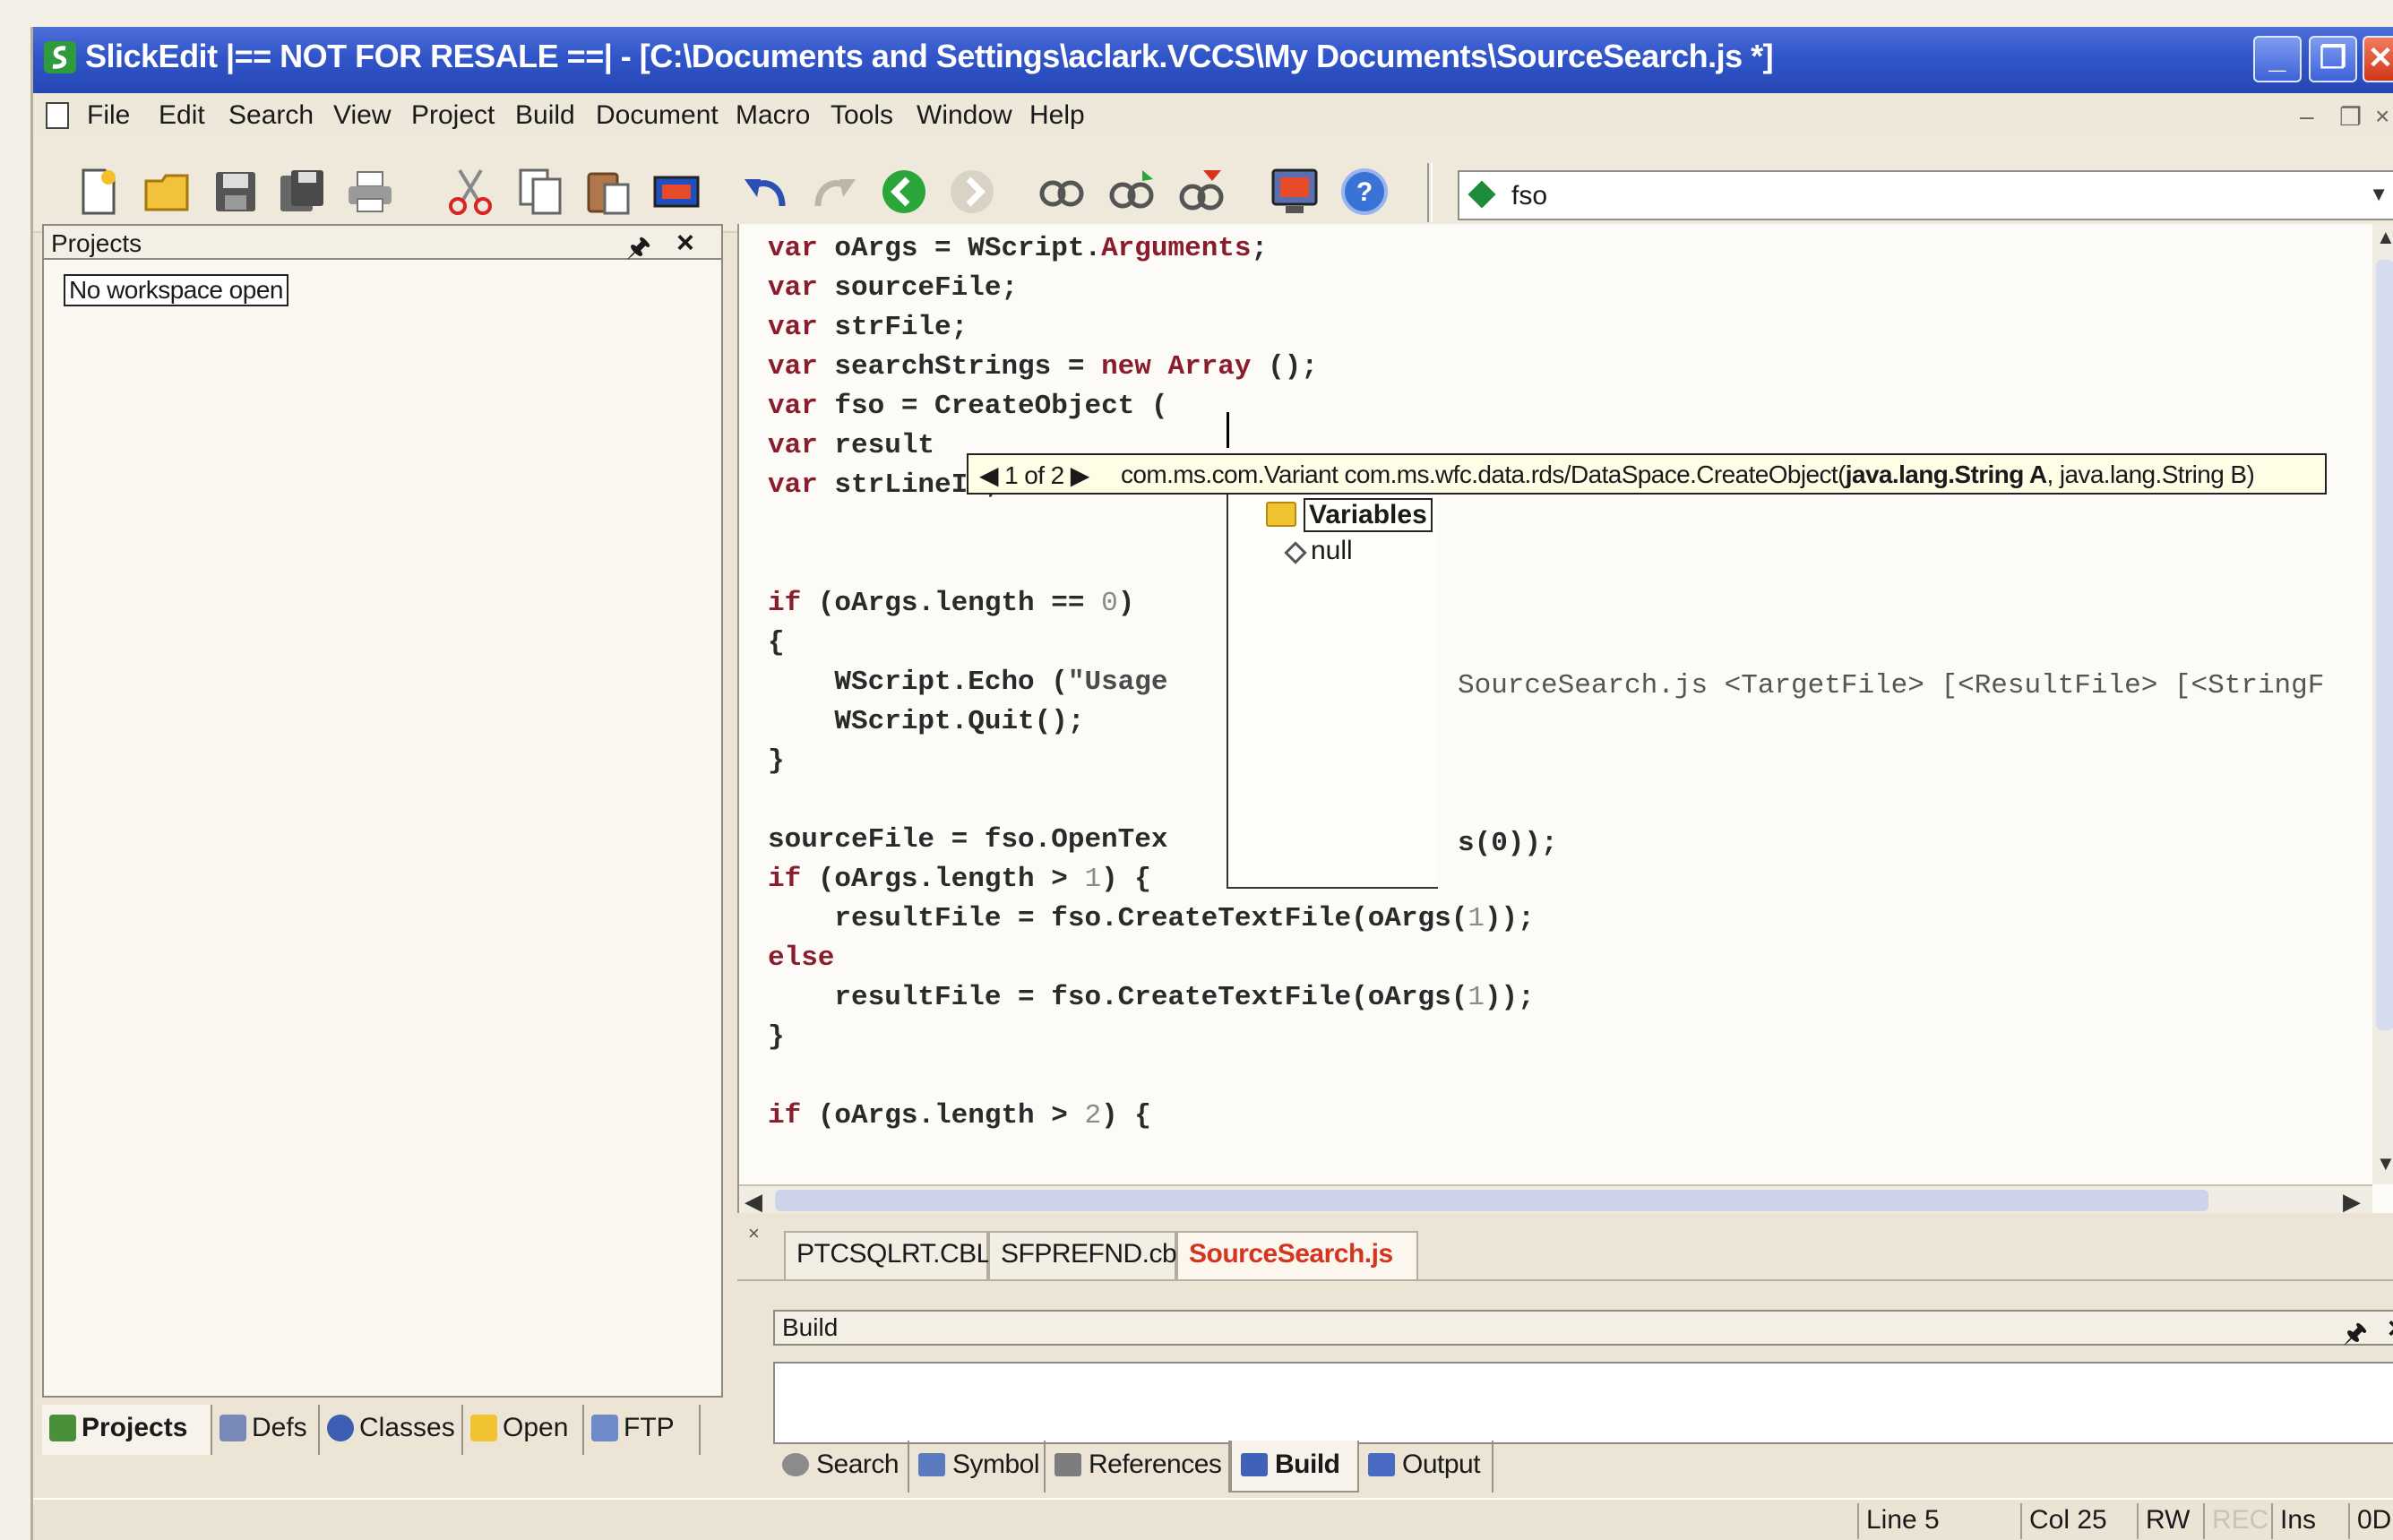 The width and height of the screenshot is (2393, 1540). I want to click on save-icon, so click(236, 192).